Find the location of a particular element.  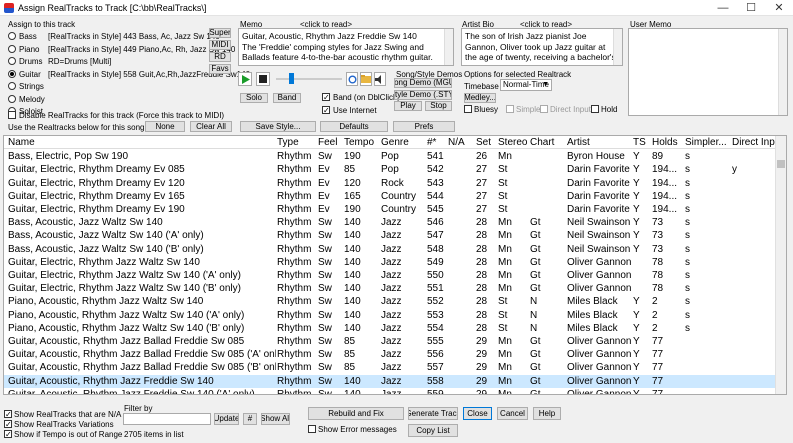

column-header: Tempo is located at coordinates (362, 142).